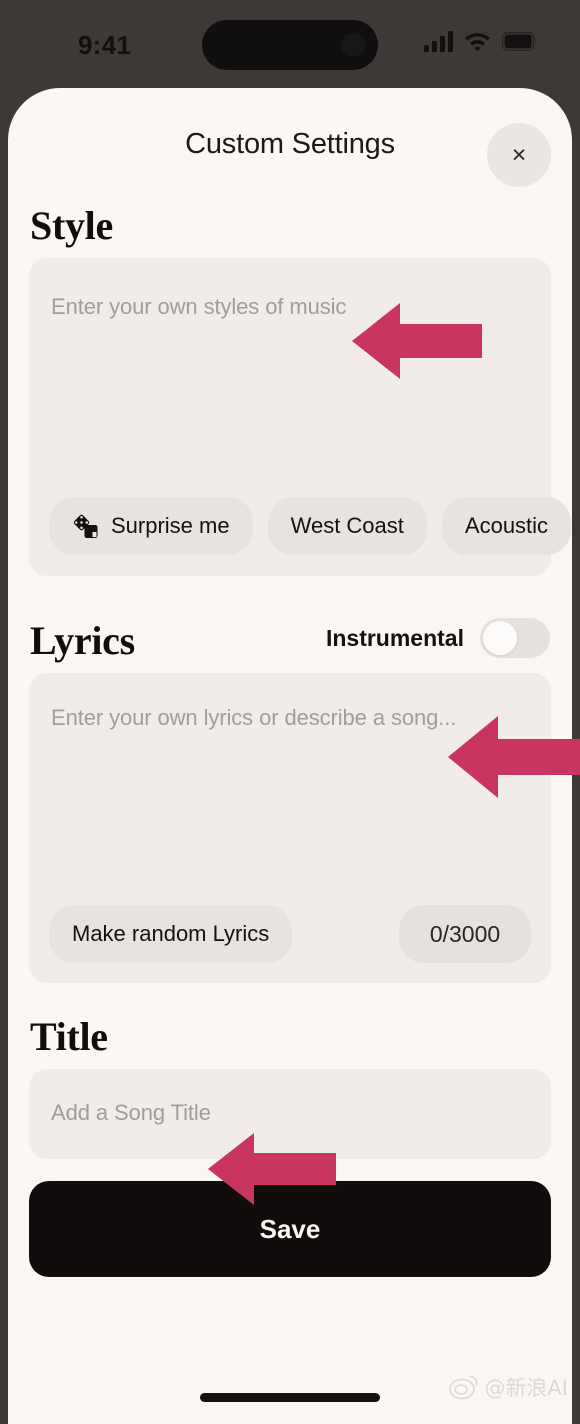  What do you see at coordinates (463, 1387) in the screenshot?
I see `weibo-logo-icon` at bounding box center [463, 1387].